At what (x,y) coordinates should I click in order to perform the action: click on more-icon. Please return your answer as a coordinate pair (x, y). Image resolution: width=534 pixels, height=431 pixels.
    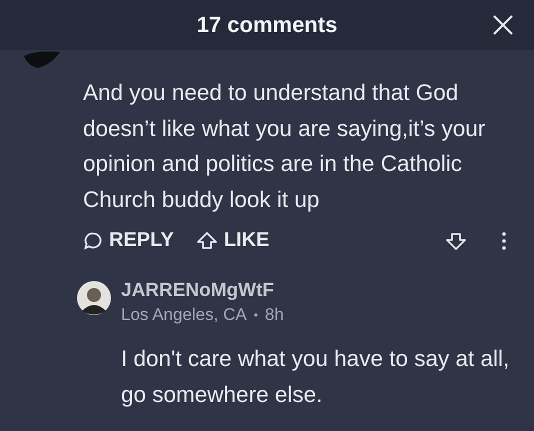
    Looking at the image, I should click on (504, 240).